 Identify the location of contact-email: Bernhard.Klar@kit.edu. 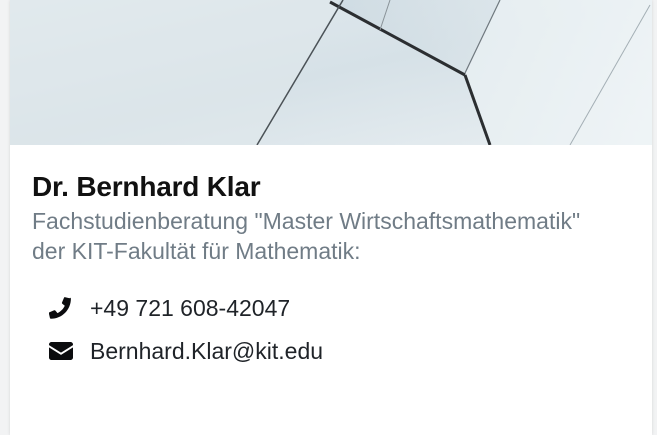
(332, 350).